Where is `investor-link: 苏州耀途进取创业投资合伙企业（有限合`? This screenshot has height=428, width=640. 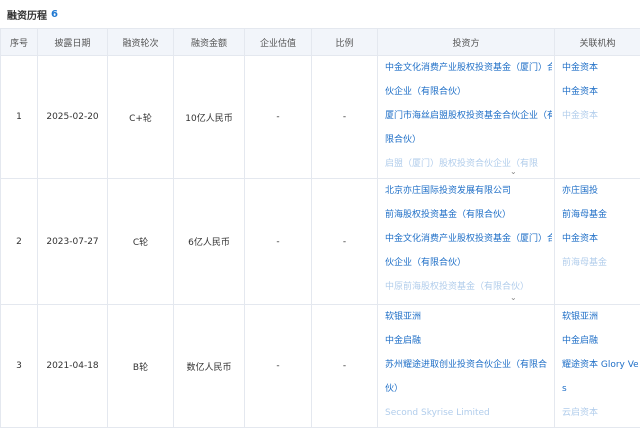 investor-link: 苏州耀途进取创业投资合伙企业（有限合 is located at coordinates (468, 365).